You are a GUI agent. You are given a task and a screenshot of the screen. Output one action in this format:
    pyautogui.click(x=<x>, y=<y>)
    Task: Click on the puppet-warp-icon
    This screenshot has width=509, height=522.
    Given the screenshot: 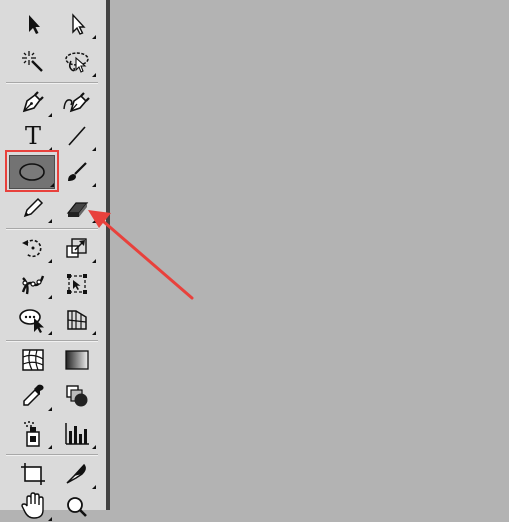 What is the action you would take?
    pyautogui.click(x=33, y=284)
    